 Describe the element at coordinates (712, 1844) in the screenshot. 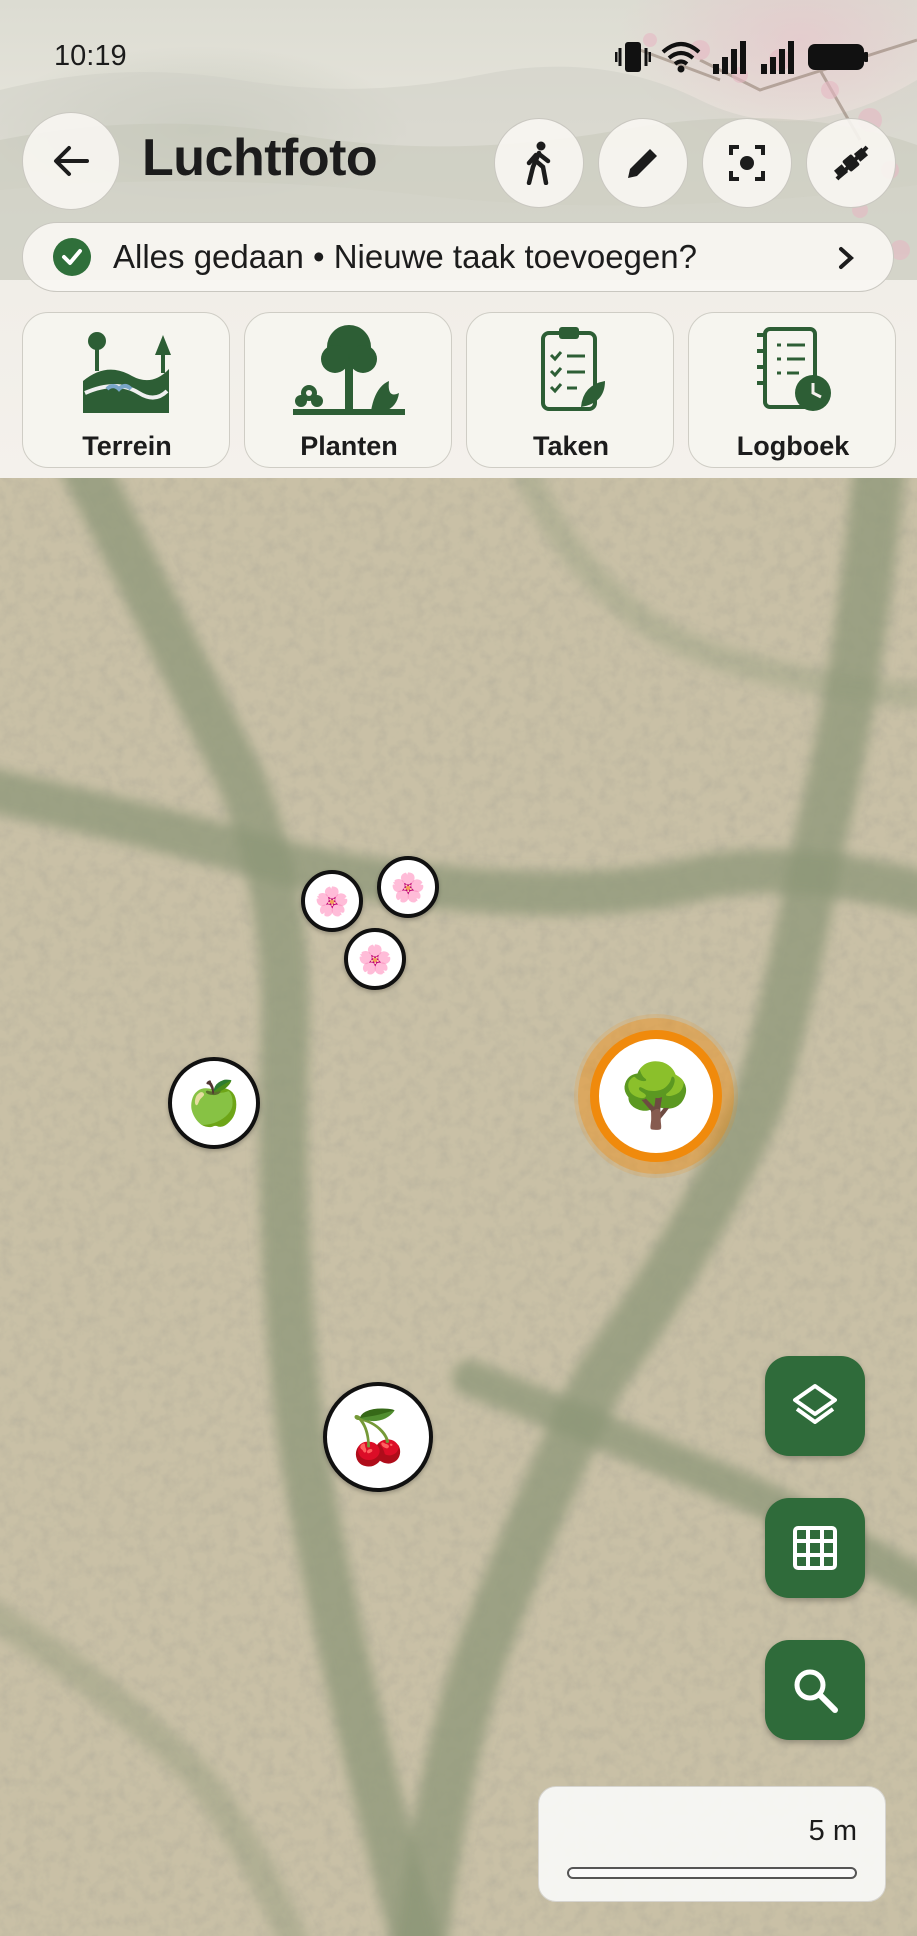

I see `map-scale: 5 m` at that location.